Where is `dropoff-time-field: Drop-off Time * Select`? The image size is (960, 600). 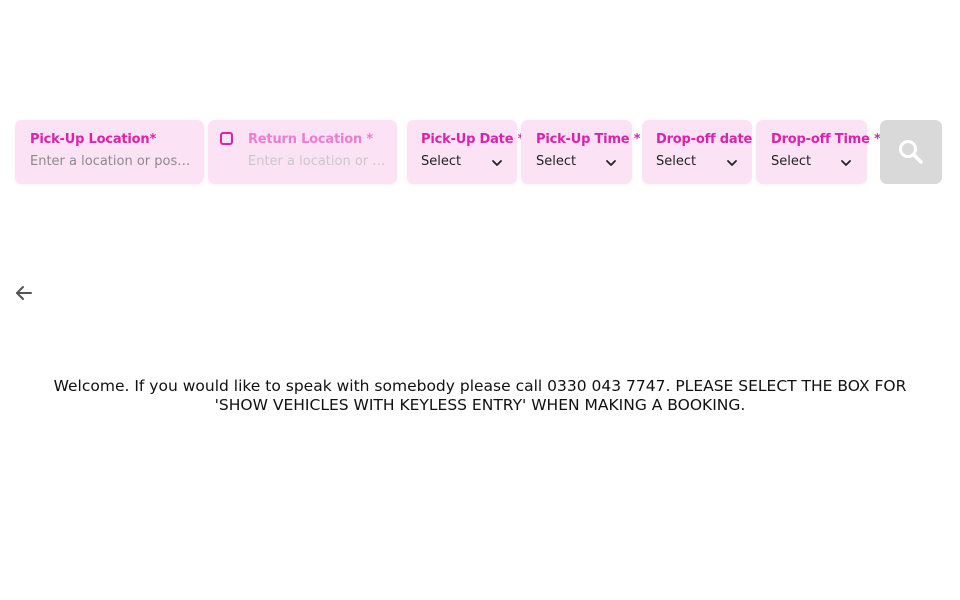
dropoff-time-field: Drop-off Time * Select is located at coordinates (818, 152).